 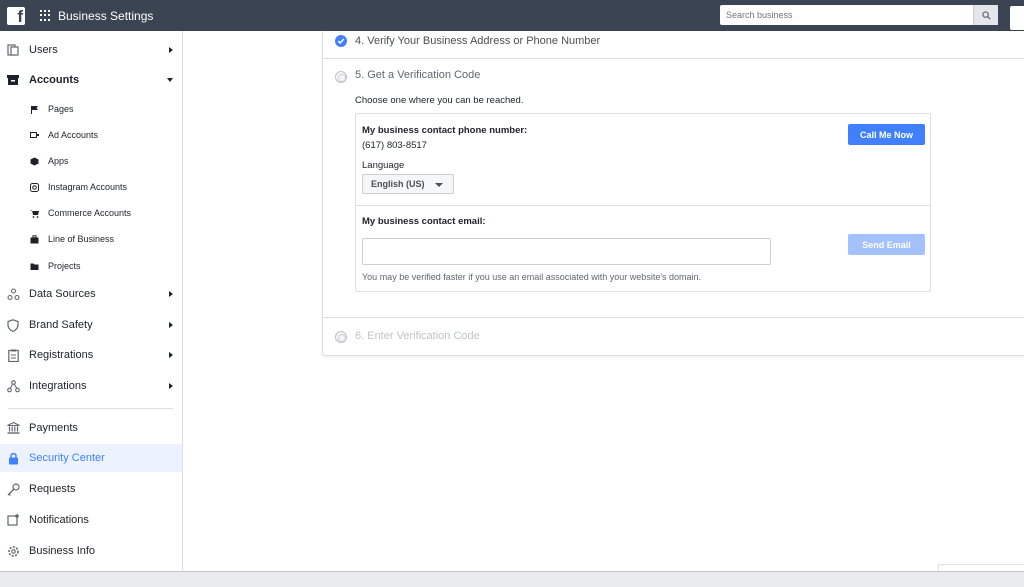 What do you see at coordinates (54, 80) in the screenshot?
I see `sidebar-item-label: Accounts` at bounding box center [54, 80].